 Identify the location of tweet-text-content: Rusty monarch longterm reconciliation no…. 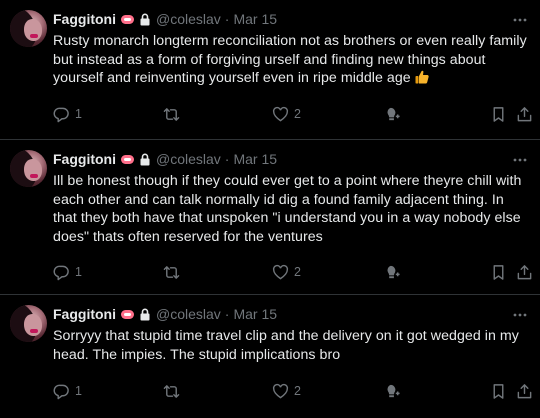
(290, 59).